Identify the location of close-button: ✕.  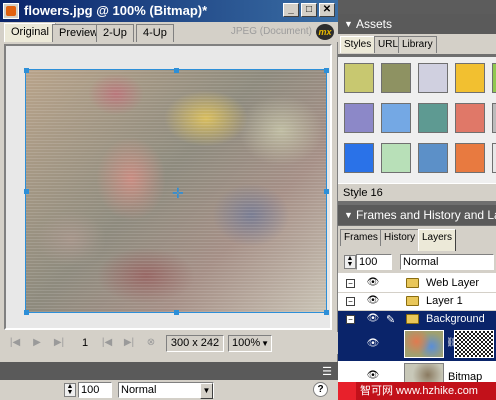
(327, 10).